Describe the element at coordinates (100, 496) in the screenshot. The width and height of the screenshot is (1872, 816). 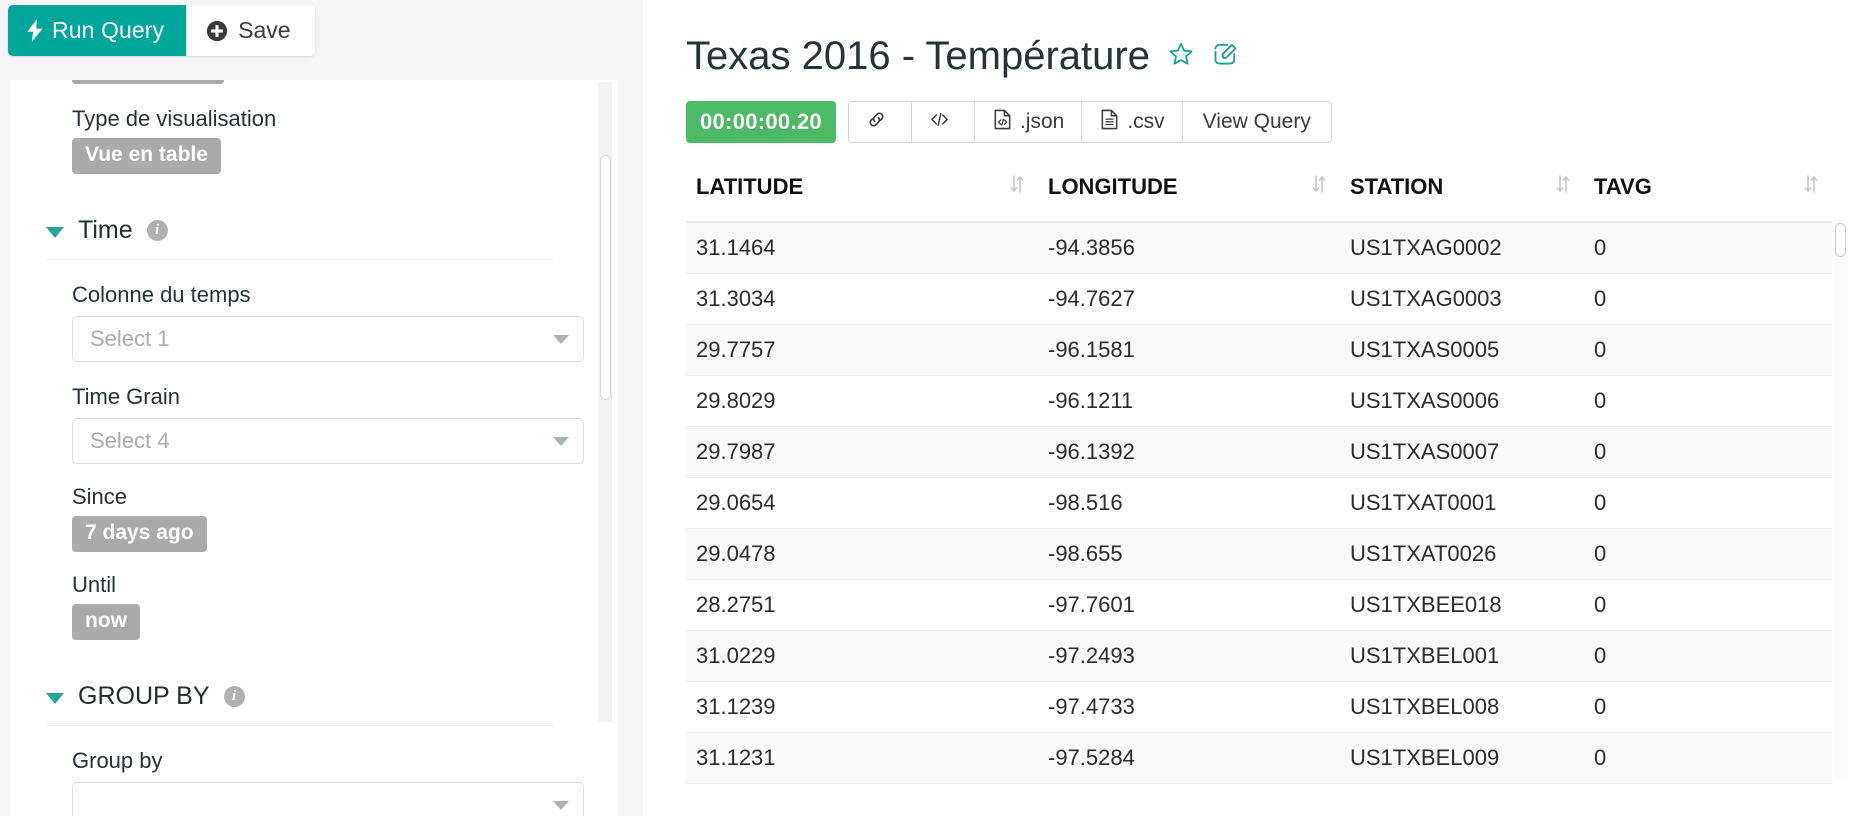
I see `since-label: Since` at that location.